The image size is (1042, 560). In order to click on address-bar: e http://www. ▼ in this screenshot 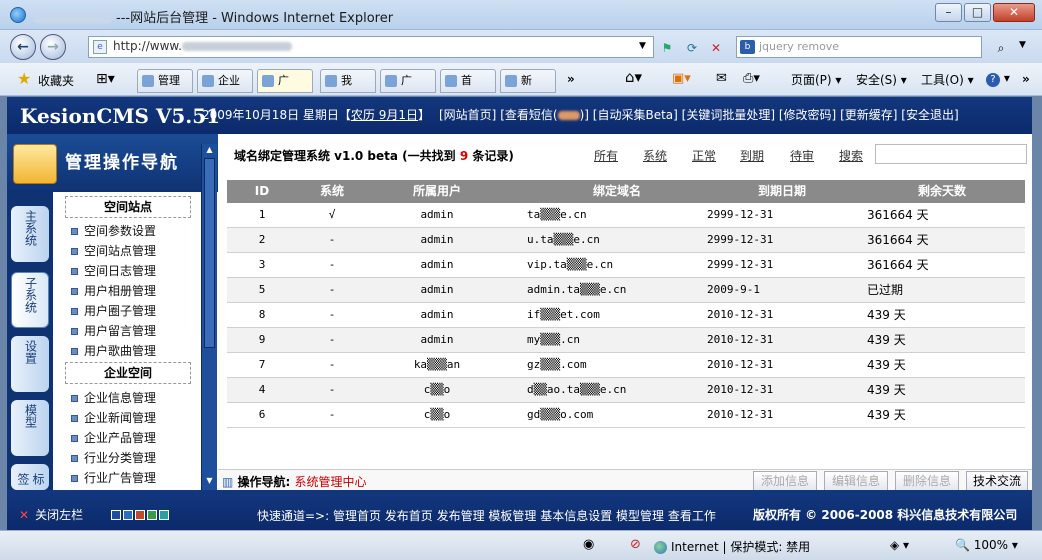, I will do `click(371, 47)`.